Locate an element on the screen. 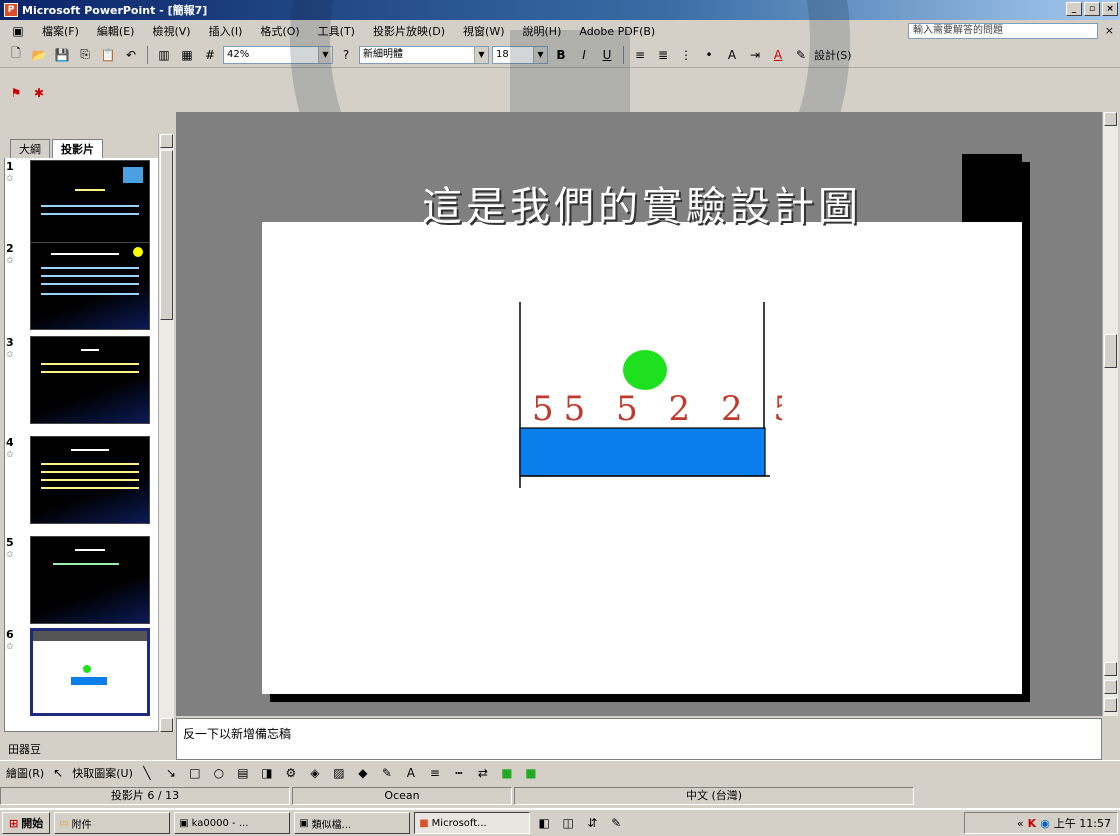  align-center-icon: ≣ is located at coordinates (663, 55).